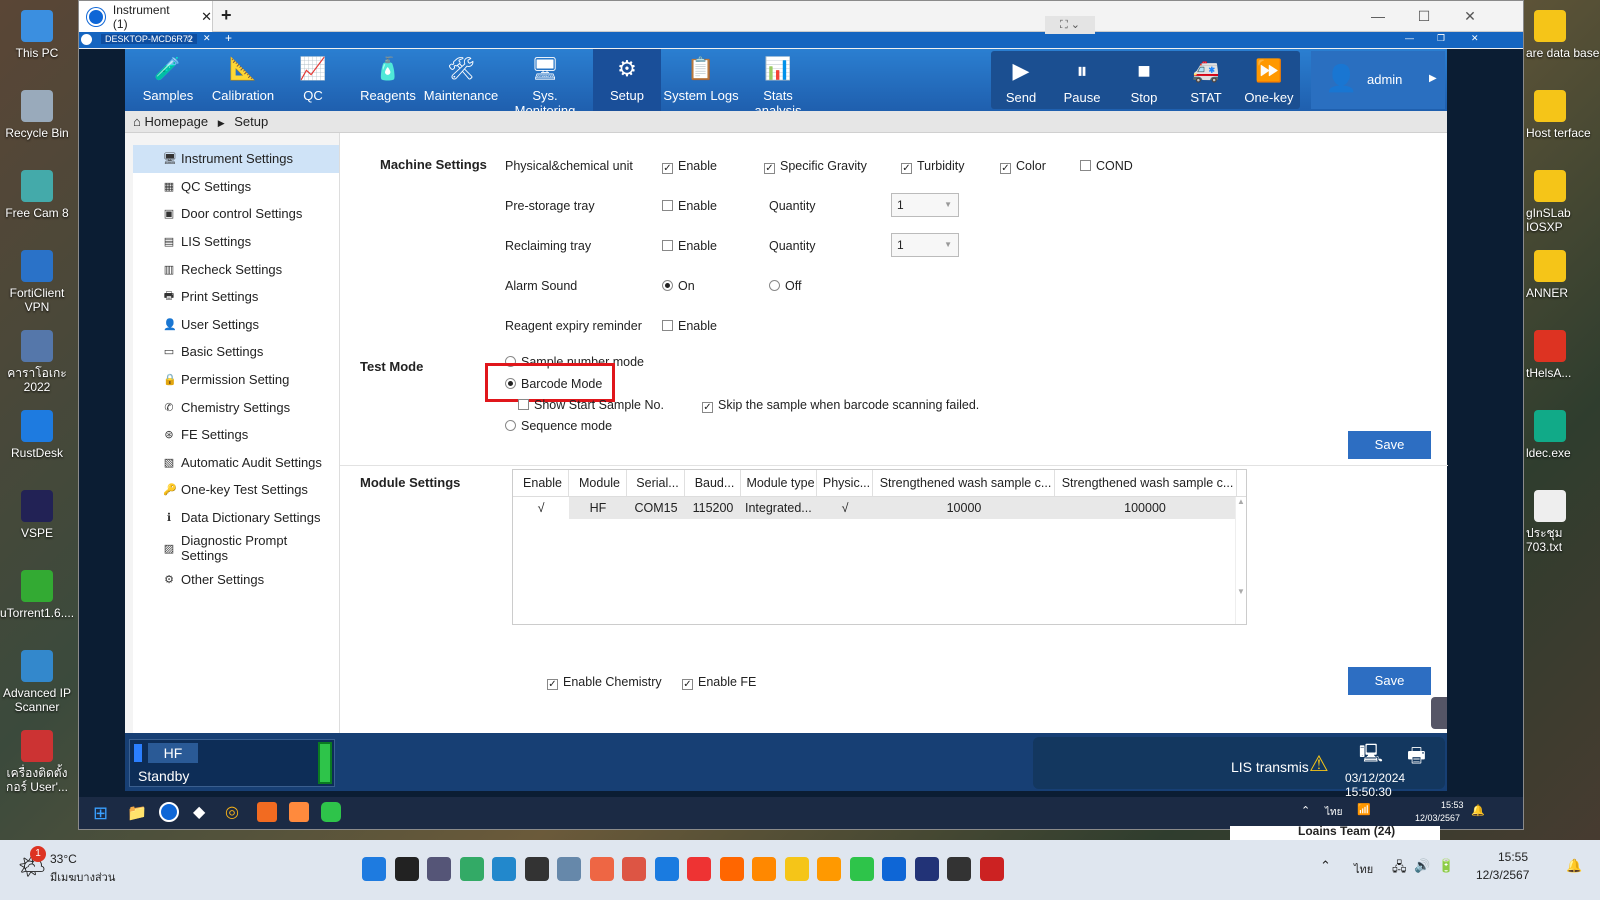 The width and height of the screenshot is (1600, 900). What do you see at coordinates (461, 80) in the screenshot?
I see `maintenance-button: 🛠 Maintenance` at bounding box center [461, 80].